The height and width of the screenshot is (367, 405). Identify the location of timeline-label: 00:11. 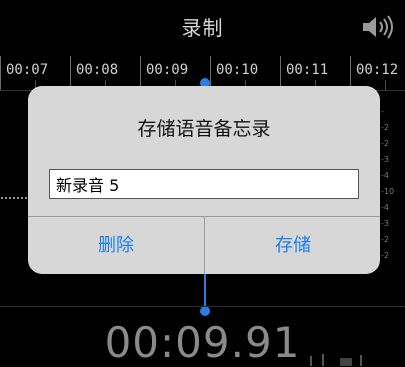
(307, 70).